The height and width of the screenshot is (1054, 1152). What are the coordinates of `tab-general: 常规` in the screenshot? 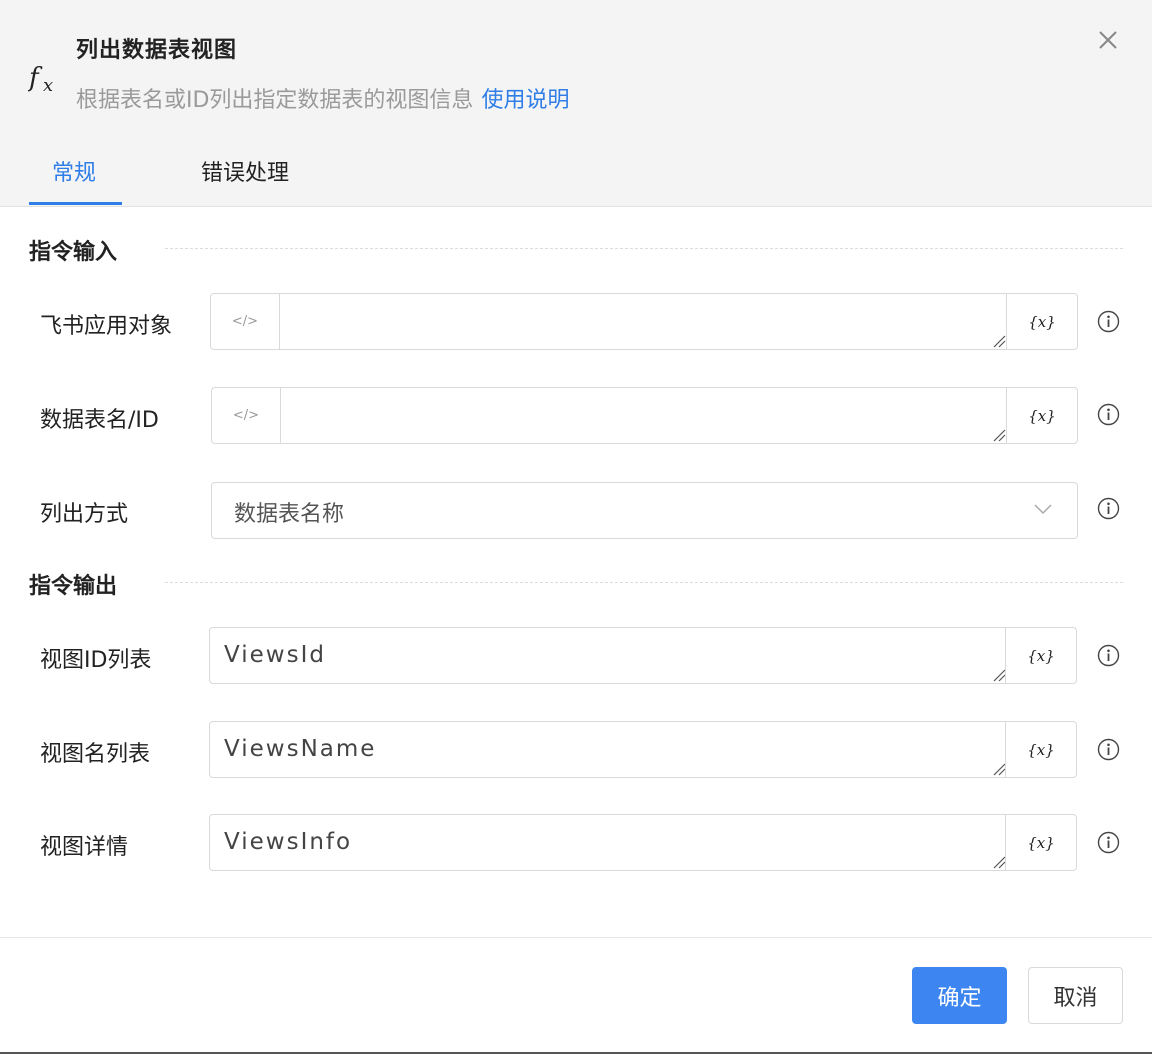 It's located at (74, 171).